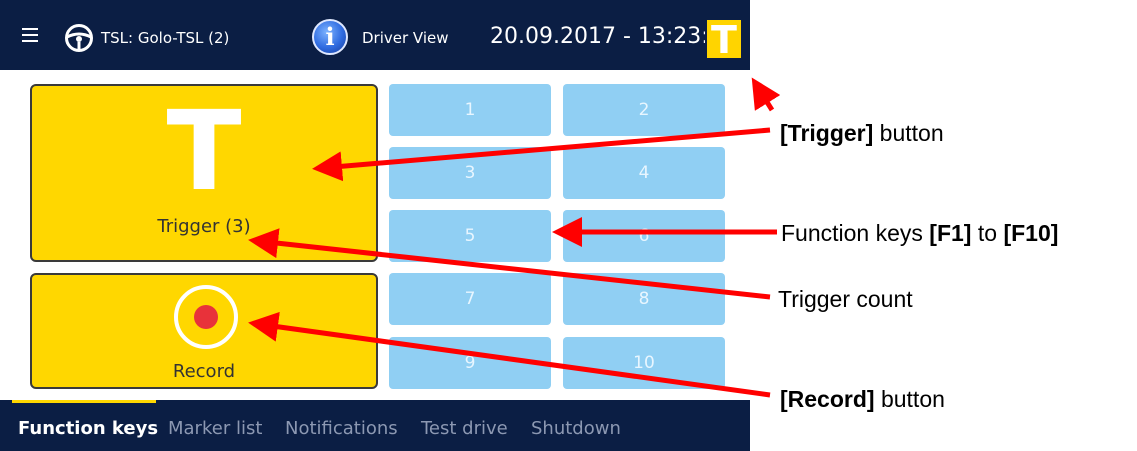  I want to click on annotation-trigger-button: [Trigger] button, so click(862, 133).